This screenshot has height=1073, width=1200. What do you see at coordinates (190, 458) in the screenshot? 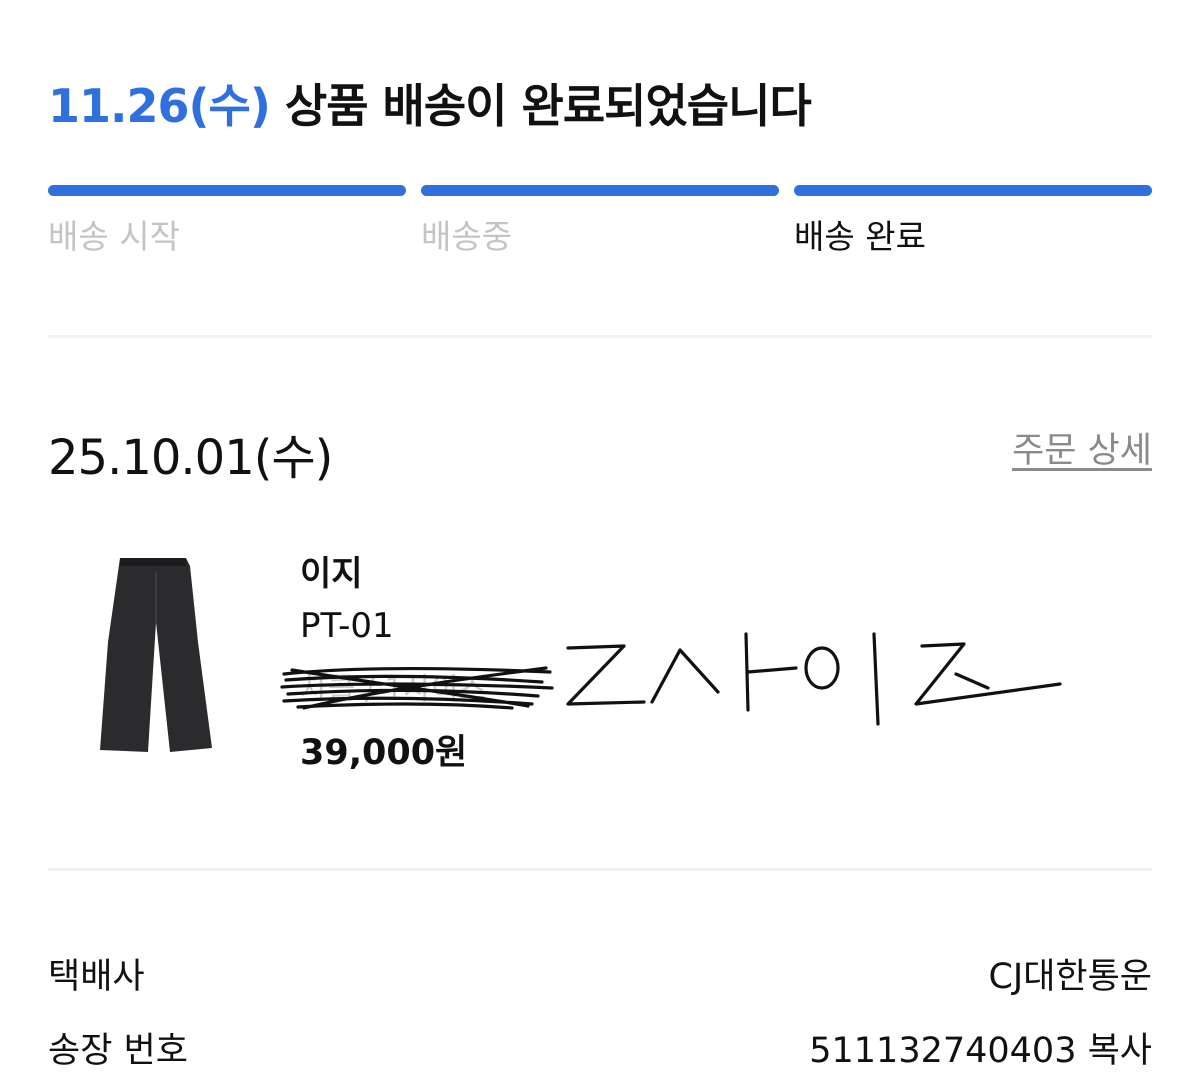
I see `order-date: 25.10.01(수)` at bounding box center [190, 458].